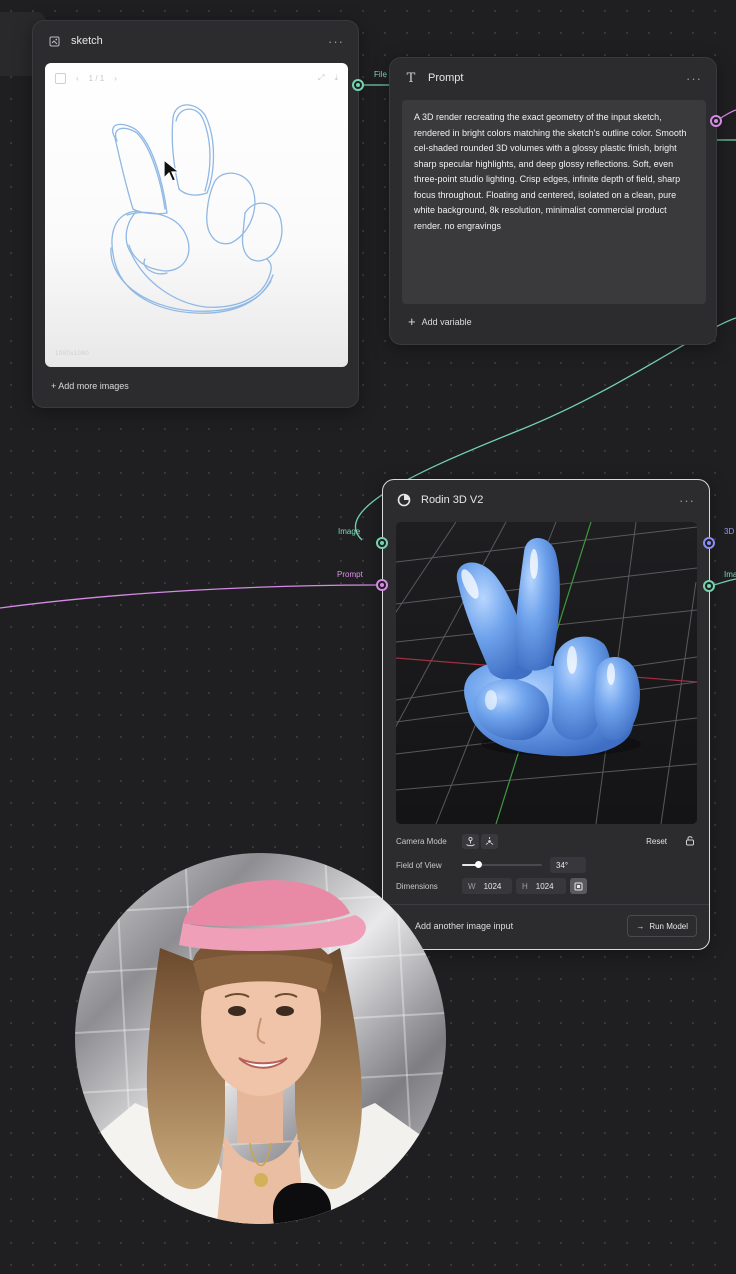 The width and height of the screenshot is (736, 1274). I want to click on image-input-label: Image, so click(349, 531).